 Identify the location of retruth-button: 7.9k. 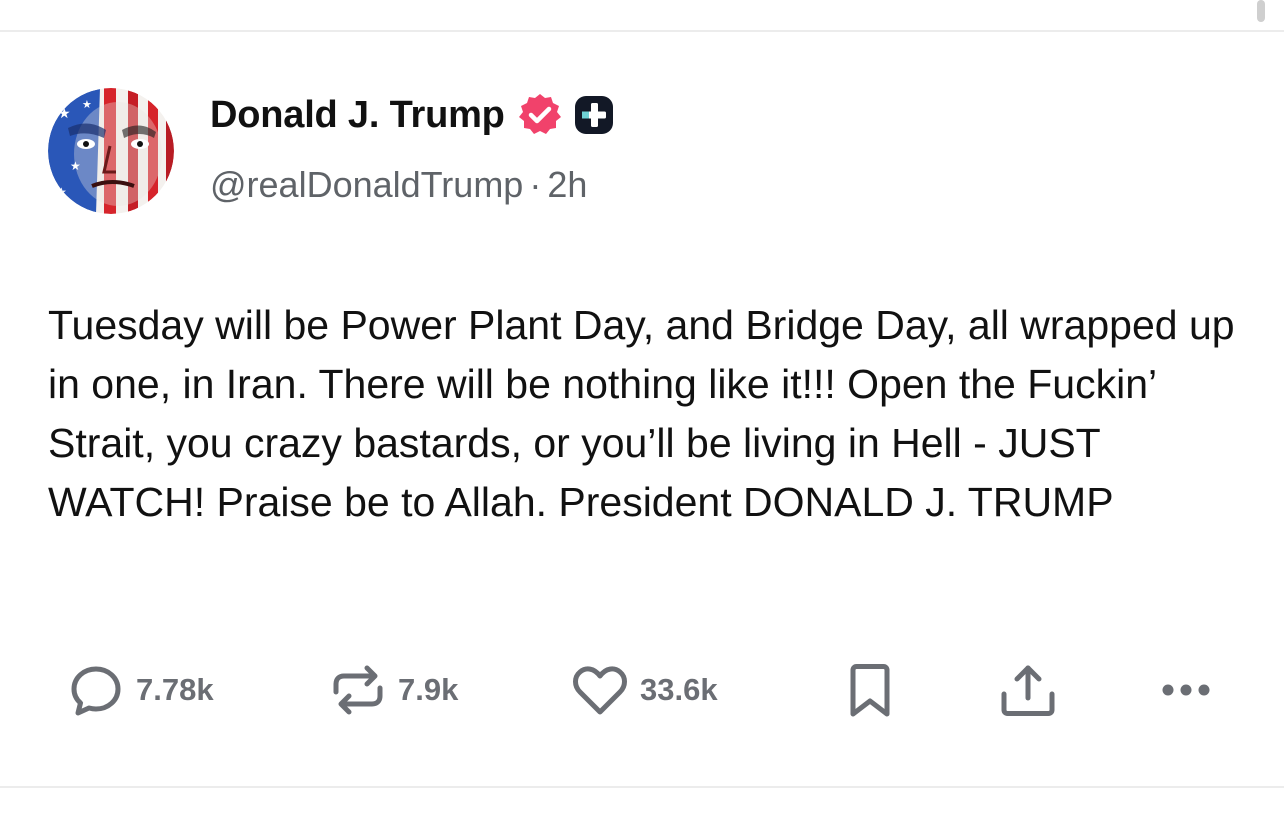
(393, 690).